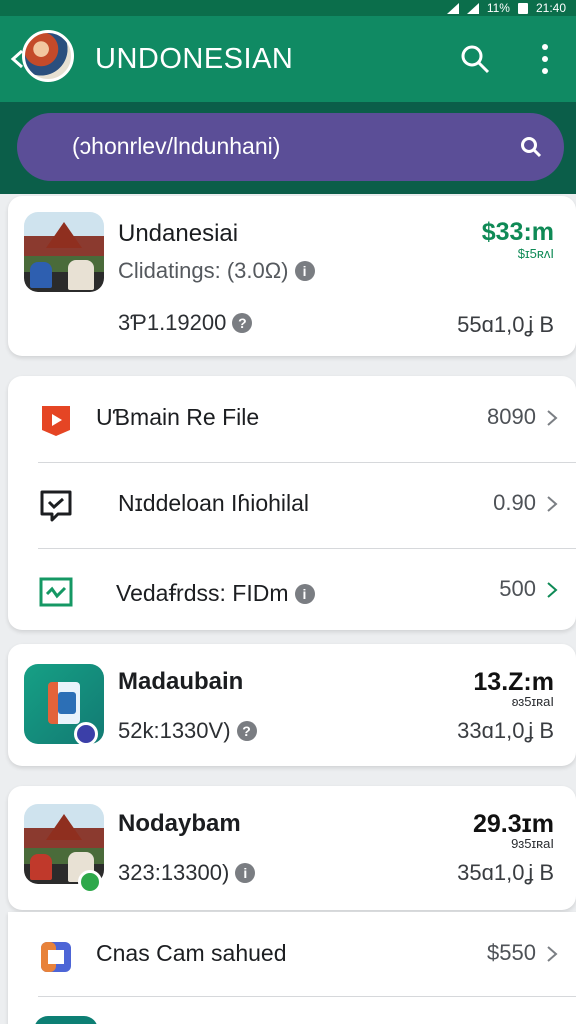 The height and width of the screenshot is (1024, 576). What do you see at coordinates (517, 232) in the screenshot?
I see `price: $33:m` at bounding box center [517, 232].